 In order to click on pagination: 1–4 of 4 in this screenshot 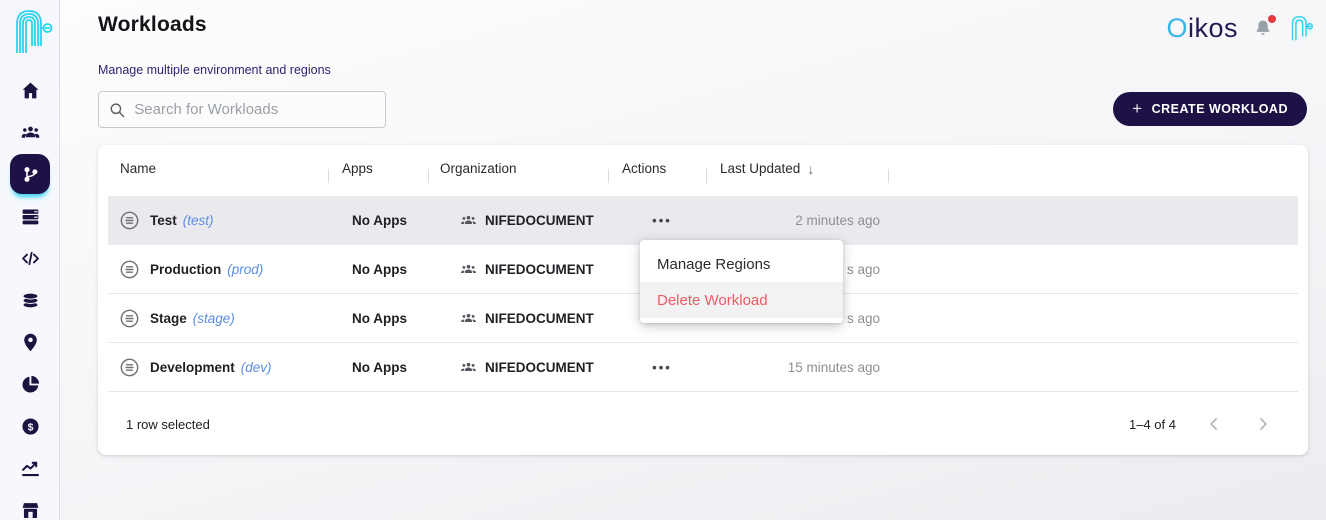, I will do `click(1213, 424)`.